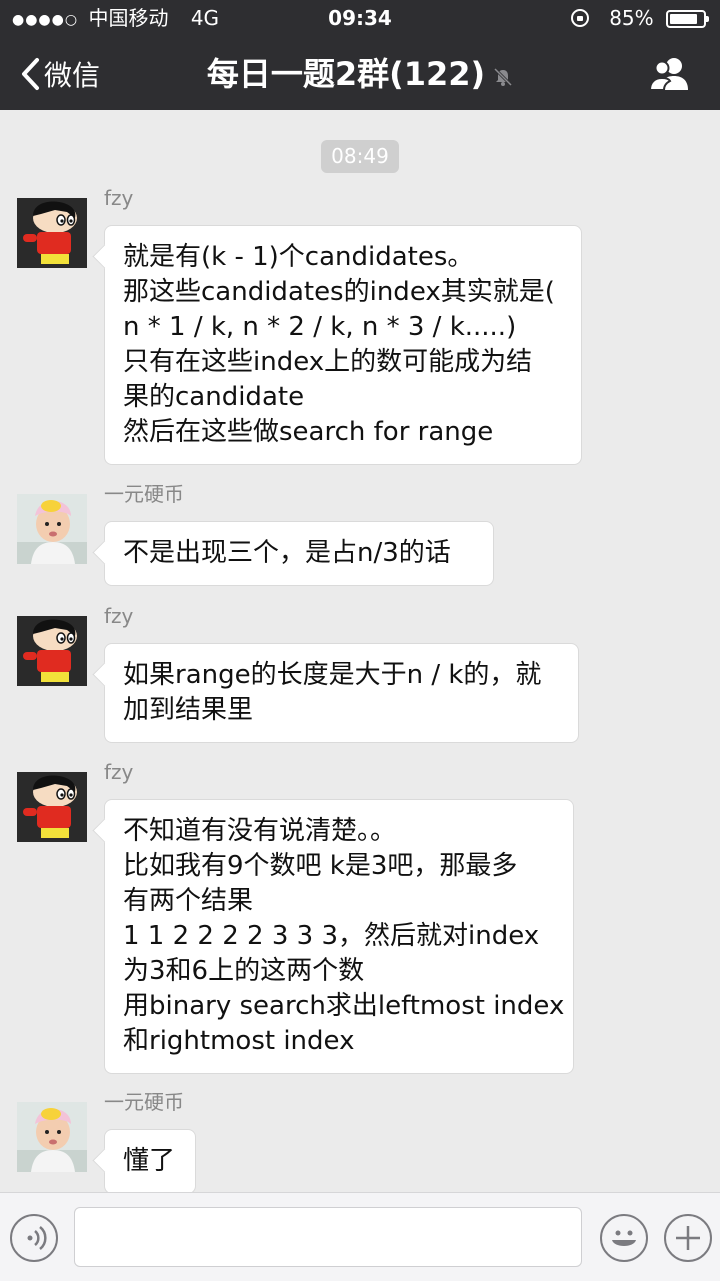 The image size is (720, 1281). What do you see at coordinates (214, 397) in the screenshot?
I see `message-line: 果的candidate` at bounding box center [214, 397].